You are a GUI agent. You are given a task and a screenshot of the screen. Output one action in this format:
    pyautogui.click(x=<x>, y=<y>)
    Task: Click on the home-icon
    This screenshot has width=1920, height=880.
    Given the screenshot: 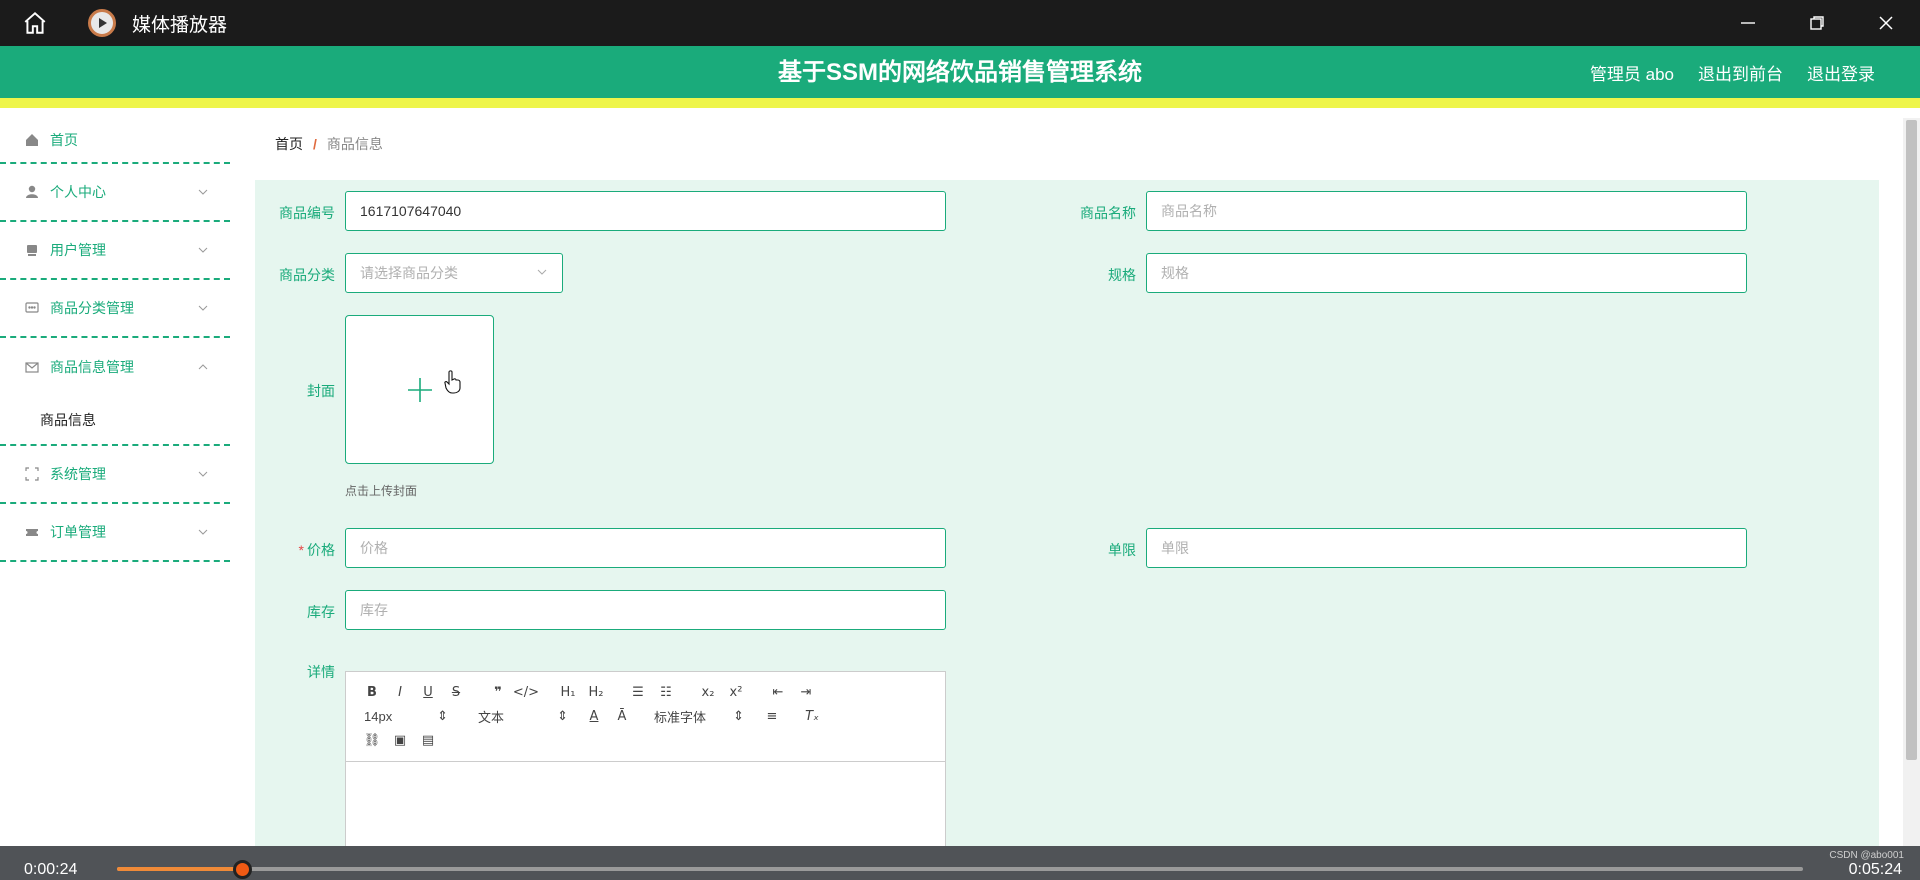 What is the action you would take?
    pyautogui.click(x=35, y=22)
    